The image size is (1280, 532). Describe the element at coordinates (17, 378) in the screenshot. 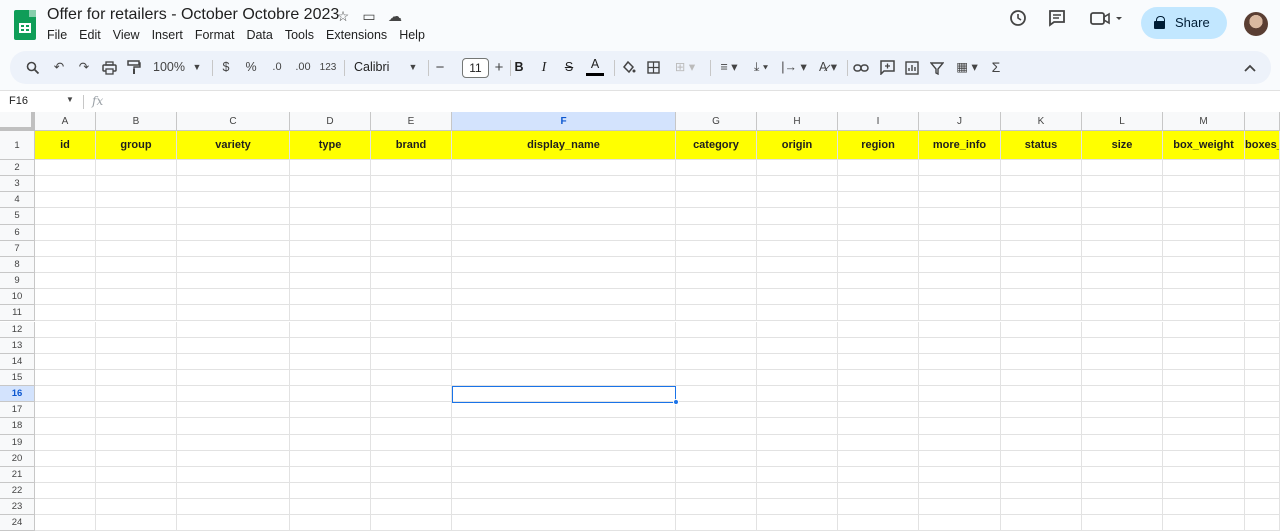

I see `row-header: 15` at that location.